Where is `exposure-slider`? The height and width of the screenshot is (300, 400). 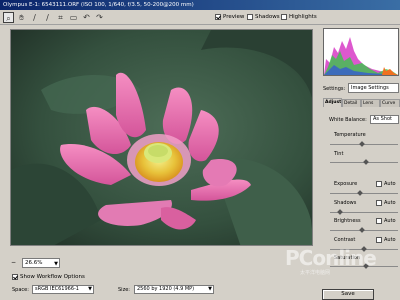 exposure-slider is located at coordinates (364, 193).